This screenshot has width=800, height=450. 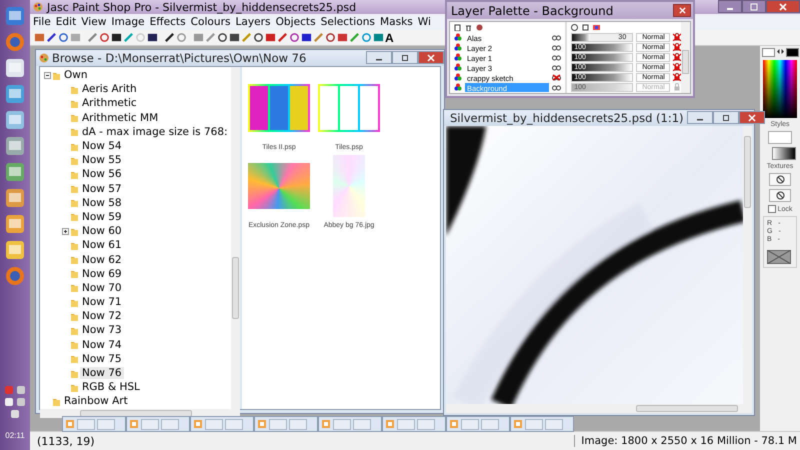 What do you see at coordinates (780, 51) in the screenshot?
I see `swap-icon` at bounding box center [780, 51].